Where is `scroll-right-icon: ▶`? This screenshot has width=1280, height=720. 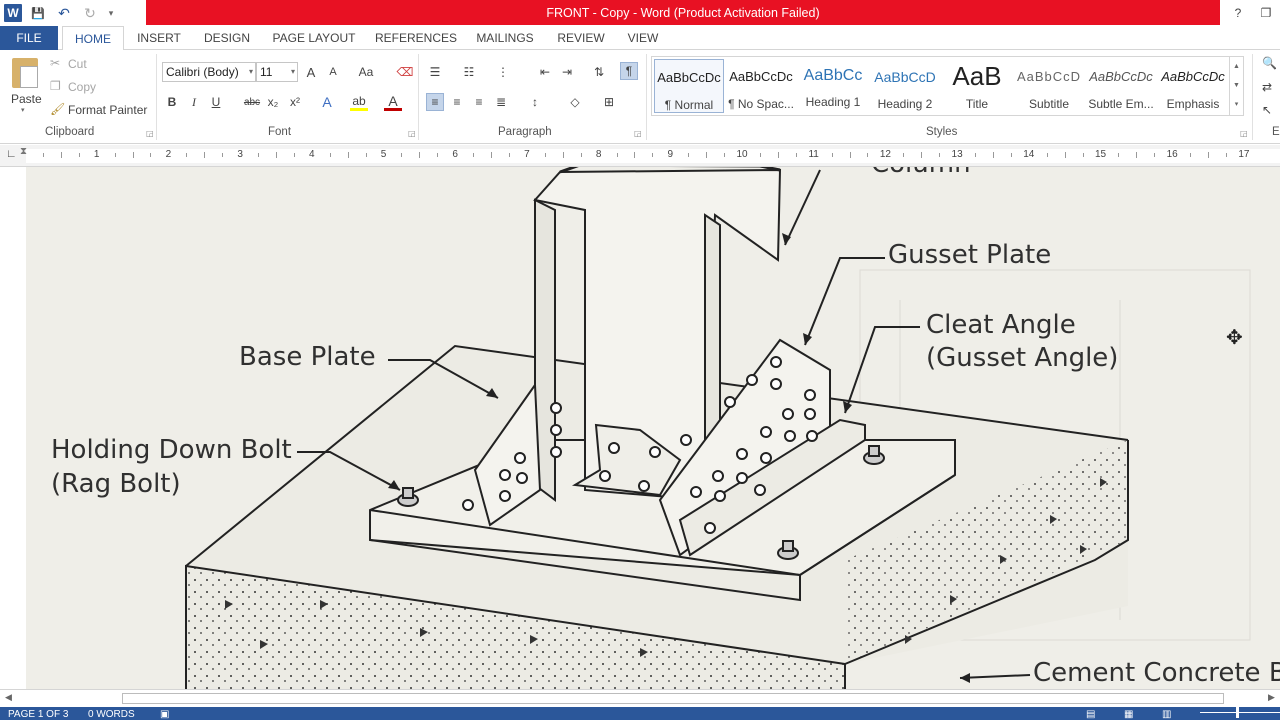
scroll-right-icon: ▶ is located at coordinates (1271, 697).